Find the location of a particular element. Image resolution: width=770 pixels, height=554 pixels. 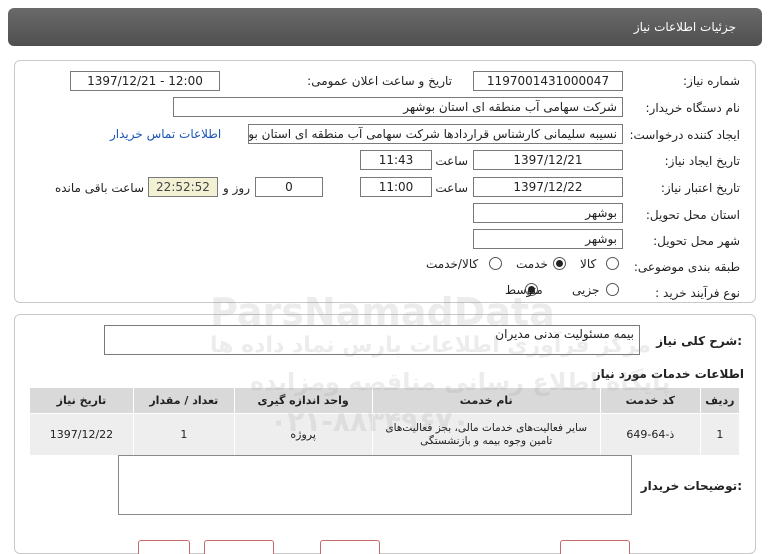

category-service-label: خدمت is located at coordinates (532, 264).